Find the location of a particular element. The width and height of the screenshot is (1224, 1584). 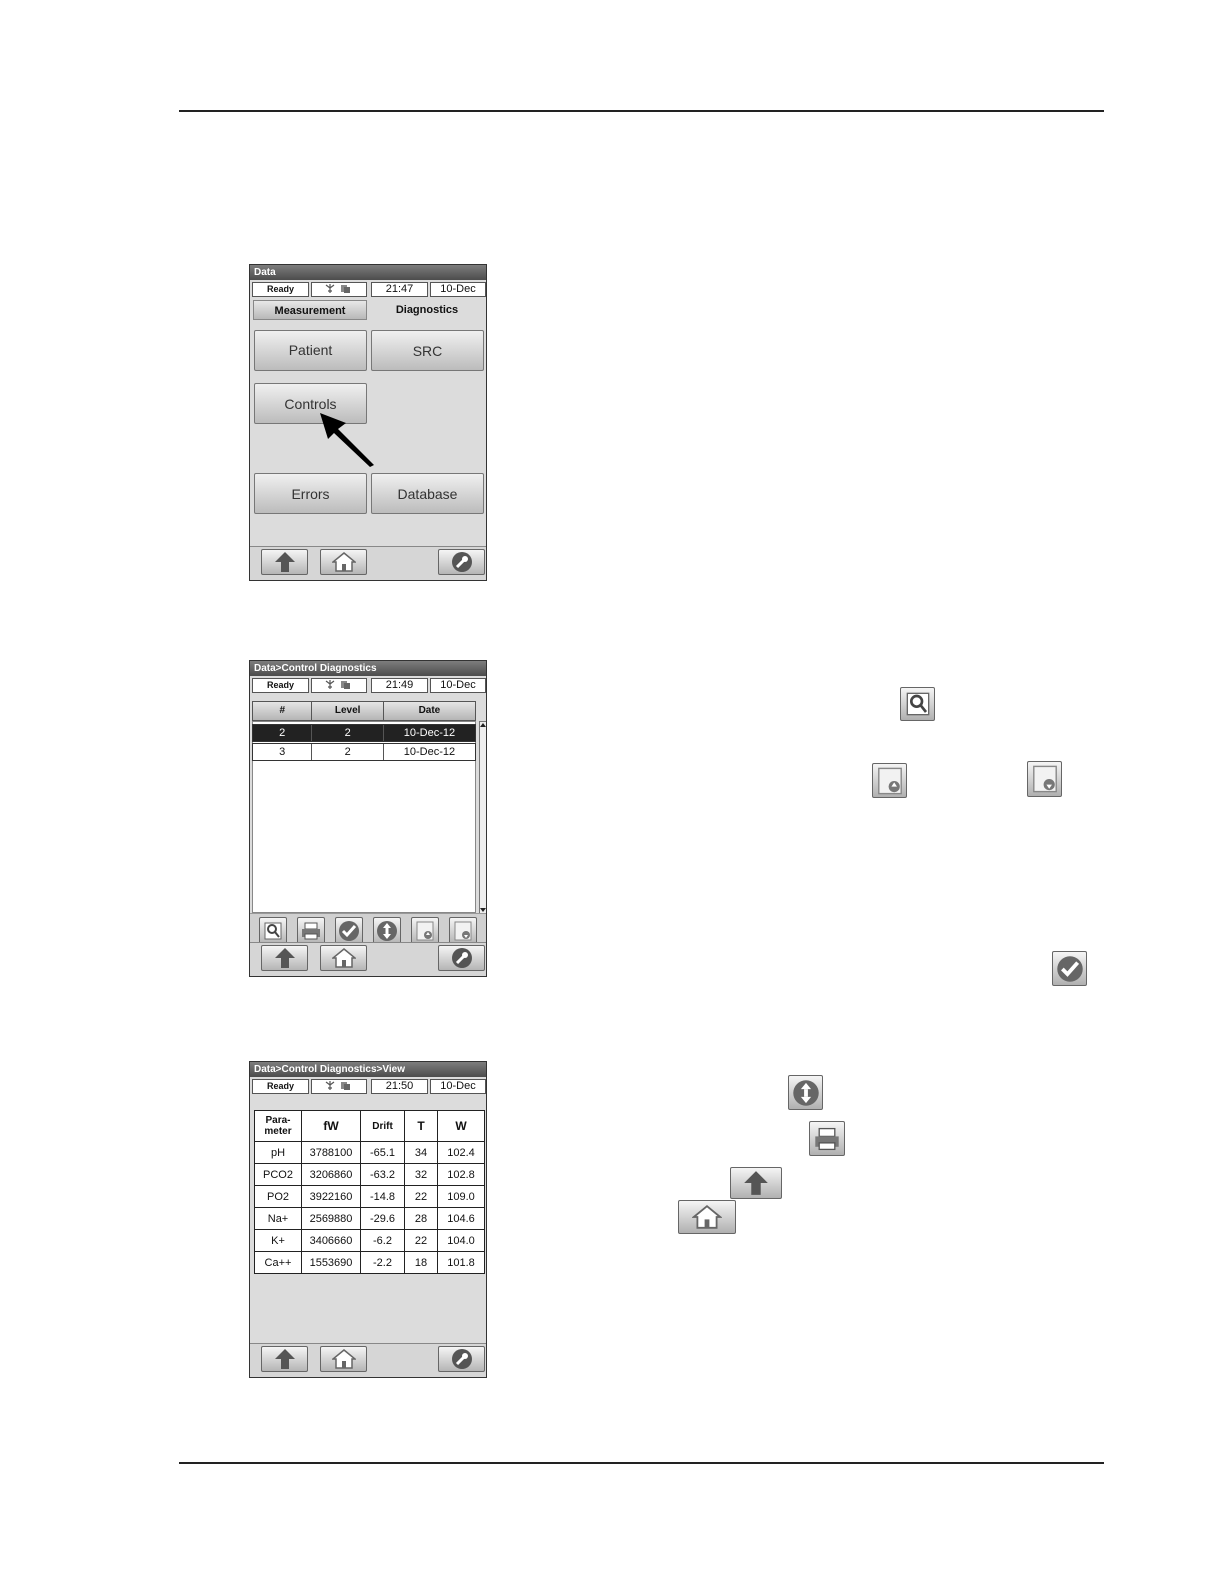

print-button is located at coordinates (311, 930).